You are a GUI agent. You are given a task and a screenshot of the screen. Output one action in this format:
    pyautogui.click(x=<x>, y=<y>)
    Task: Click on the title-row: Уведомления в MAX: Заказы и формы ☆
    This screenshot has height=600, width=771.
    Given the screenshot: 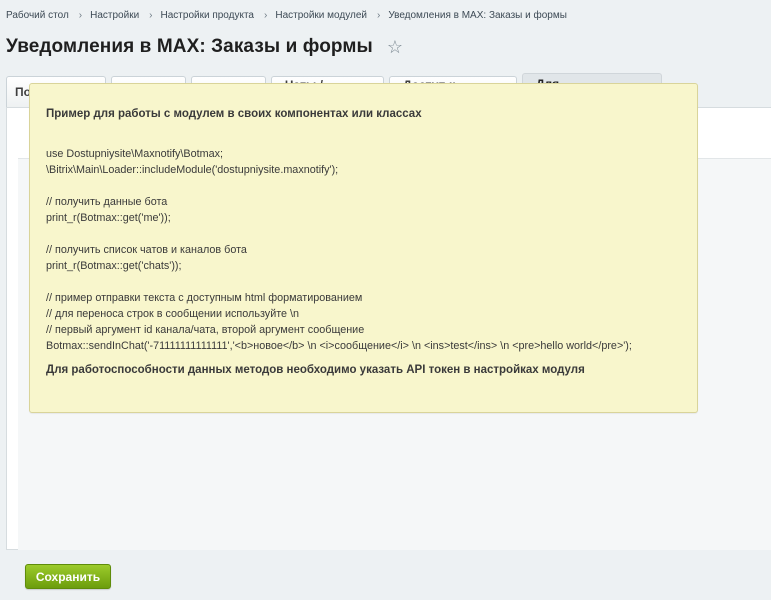 What is the action you would take?
    pyautogui.click(x=204, y=47)
    